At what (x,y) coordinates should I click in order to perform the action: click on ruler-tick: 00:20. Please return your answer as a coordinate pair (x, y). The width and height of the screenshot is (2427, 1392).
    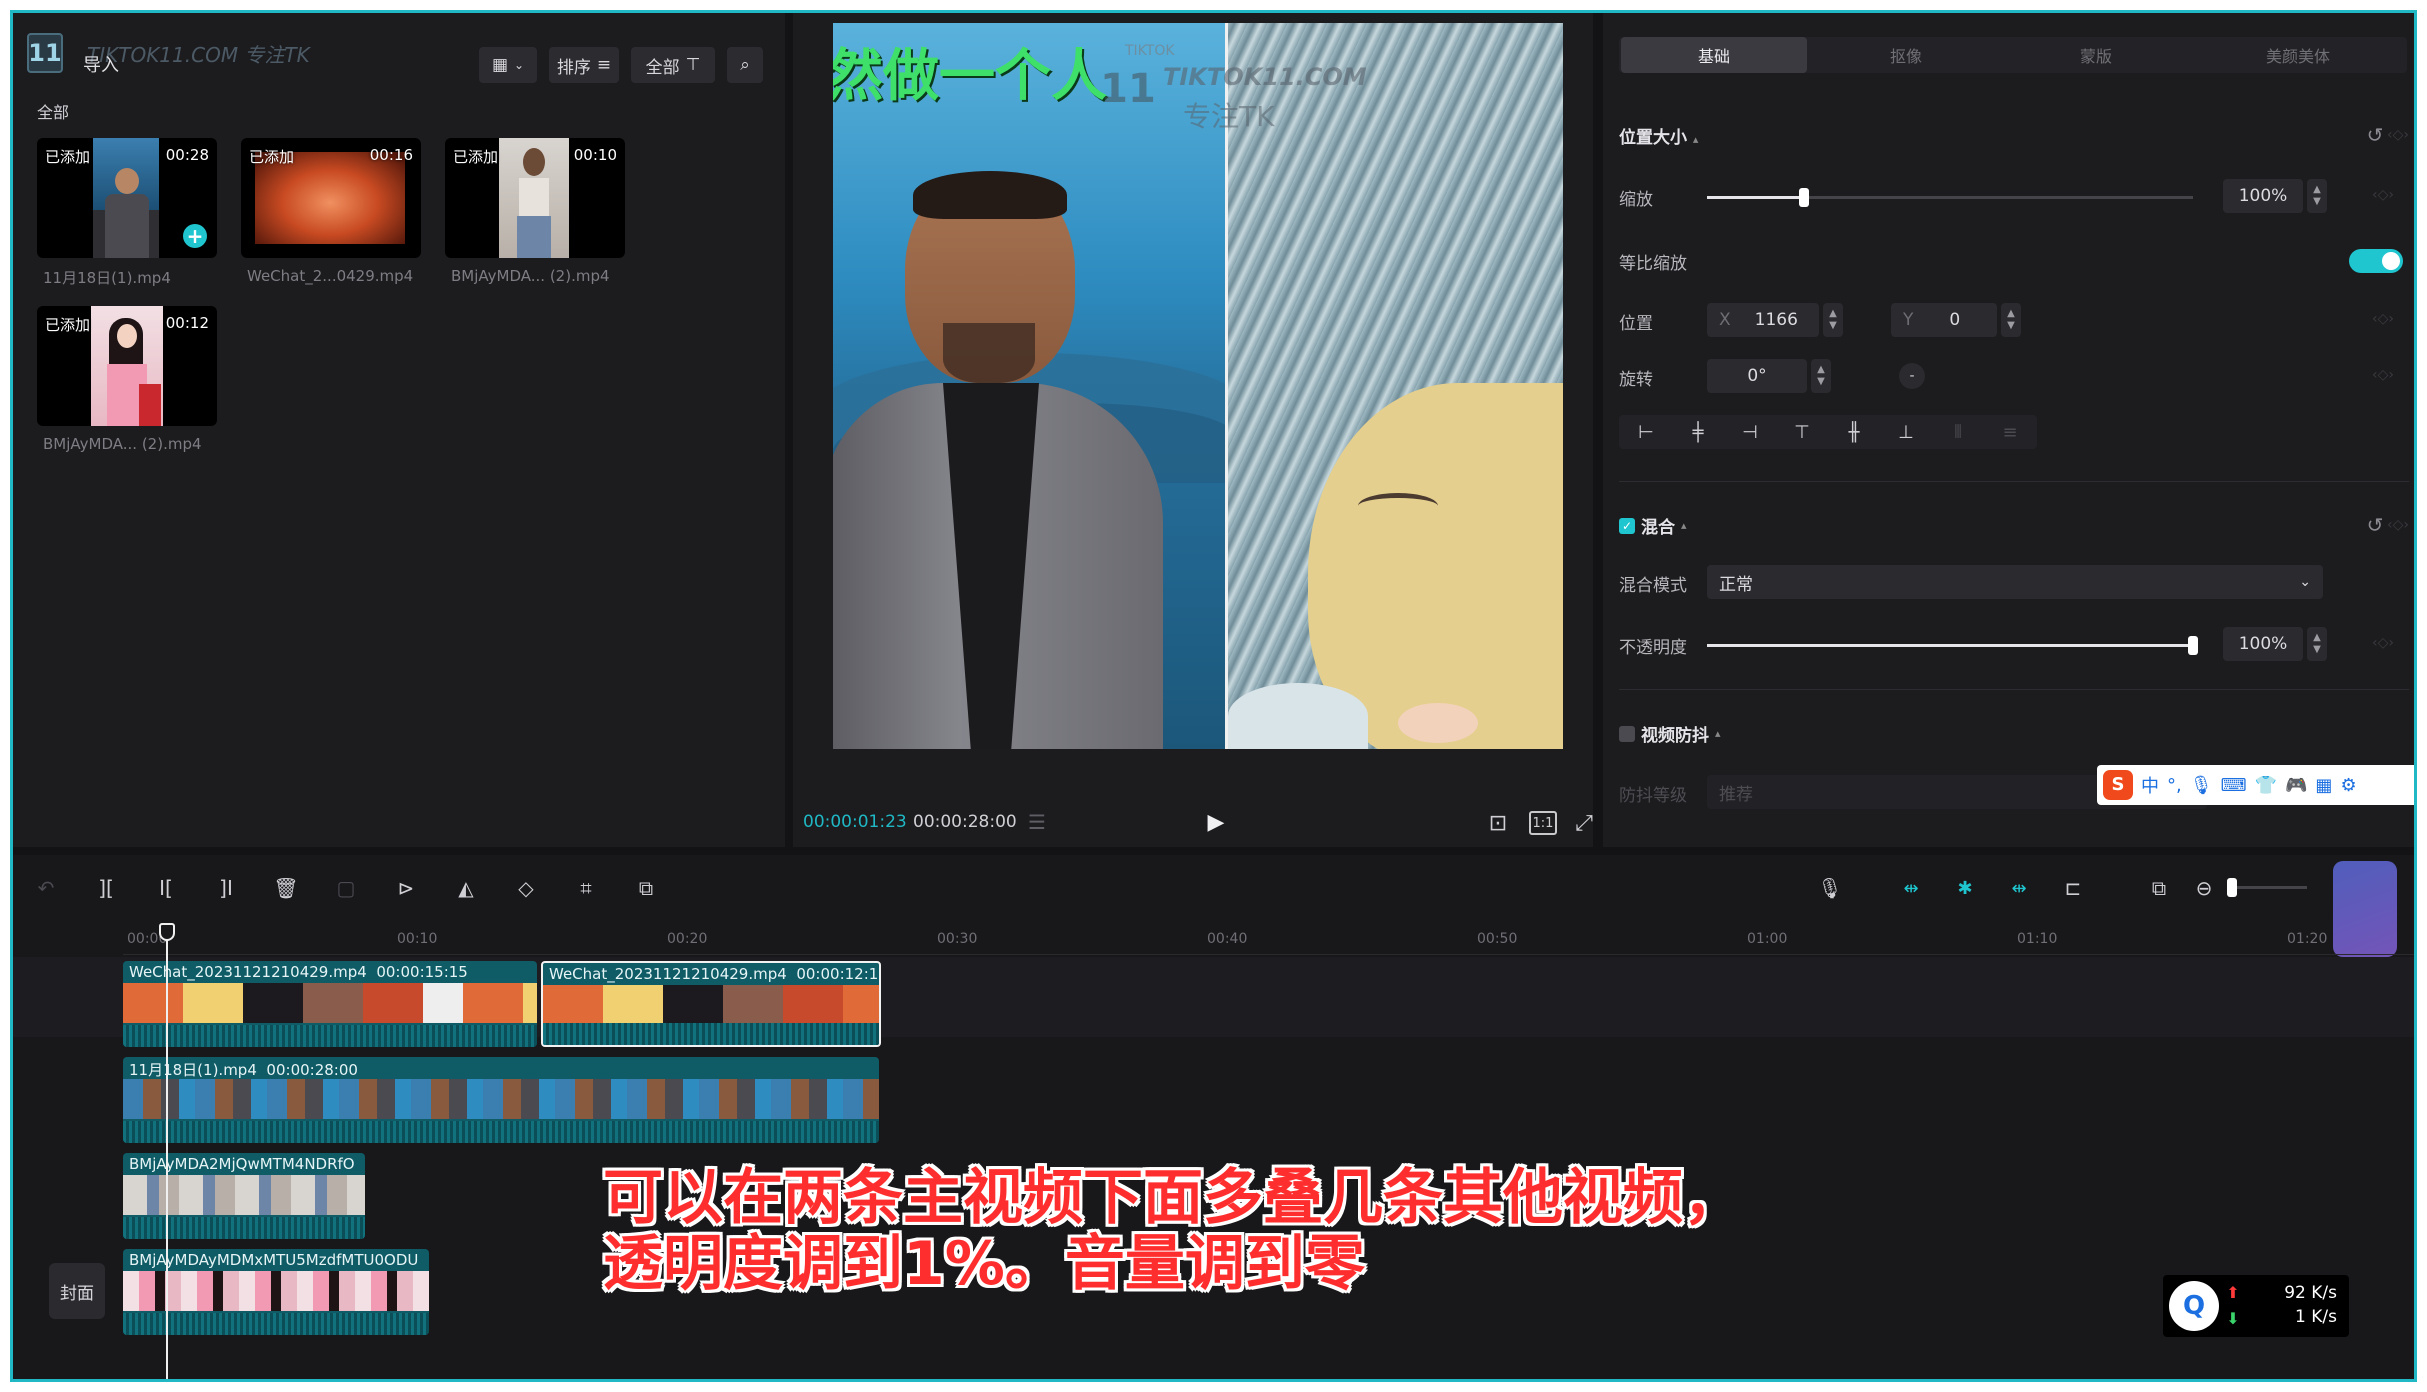
    Looking at the image, I should click on (687, 939).